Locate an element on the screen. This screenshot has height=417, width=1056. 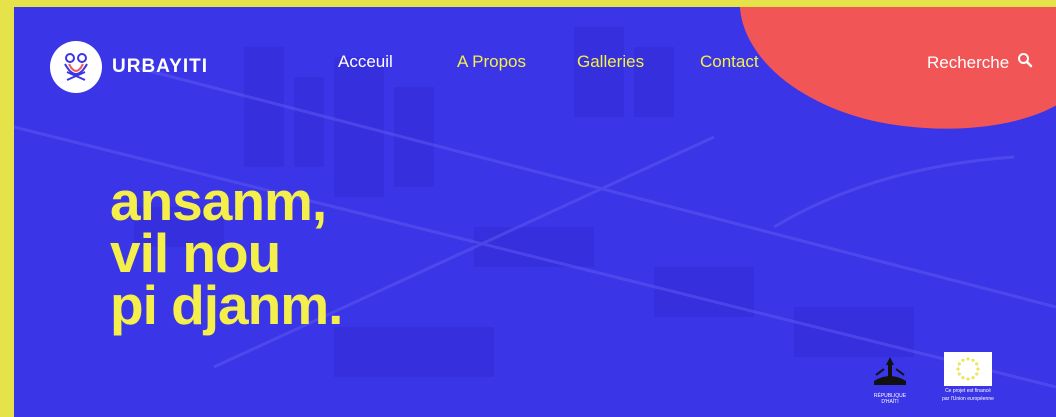
search-button: Recherche is located at coordinates (980, 62).